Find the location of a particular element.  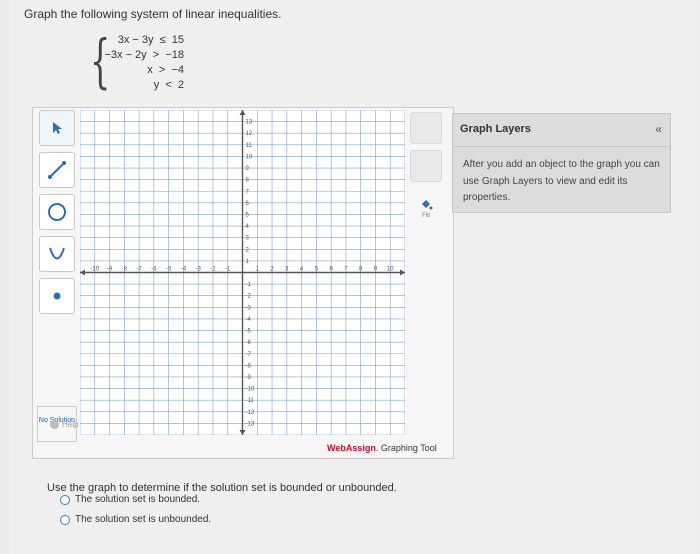

parabola-tool-button is located at coordinates (57, 254).